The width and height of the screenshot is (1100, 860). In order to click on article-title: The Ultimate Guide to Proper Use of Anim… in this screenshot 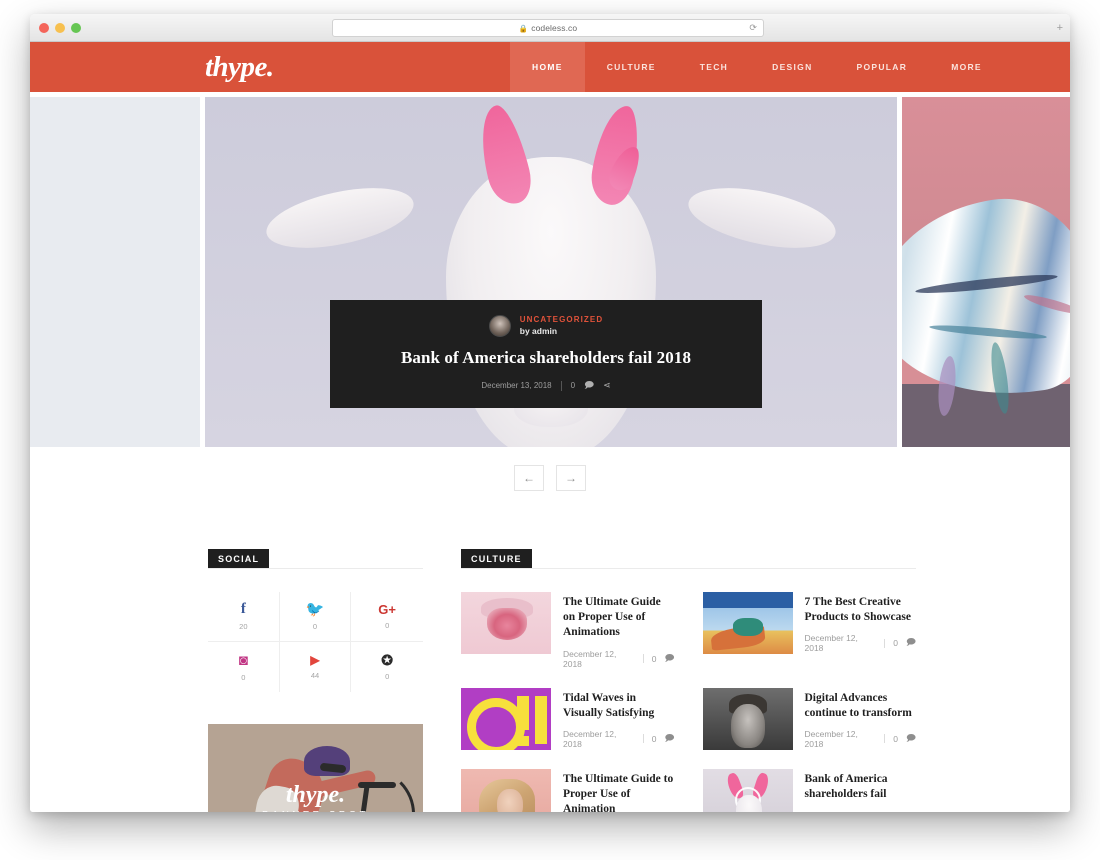, I will do `click(619, 792)`.